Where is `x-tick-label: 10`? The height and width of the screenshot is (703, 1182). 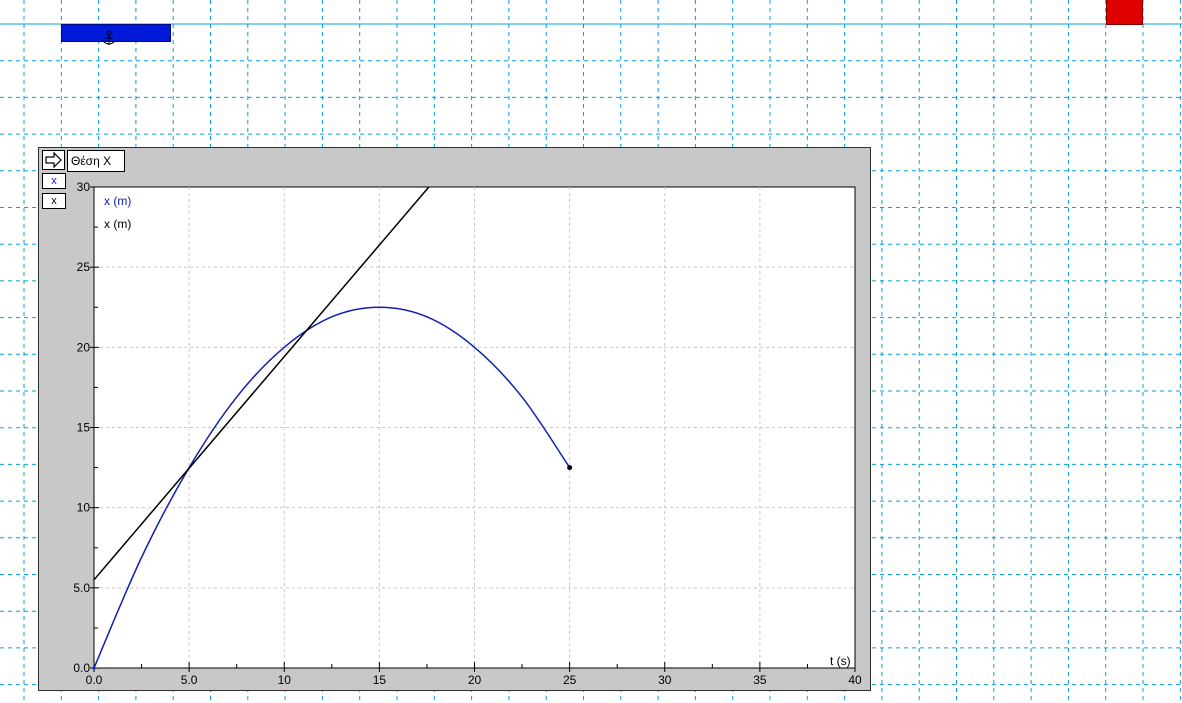
x-tick-label: 10 is located at coordinates (285, 680).